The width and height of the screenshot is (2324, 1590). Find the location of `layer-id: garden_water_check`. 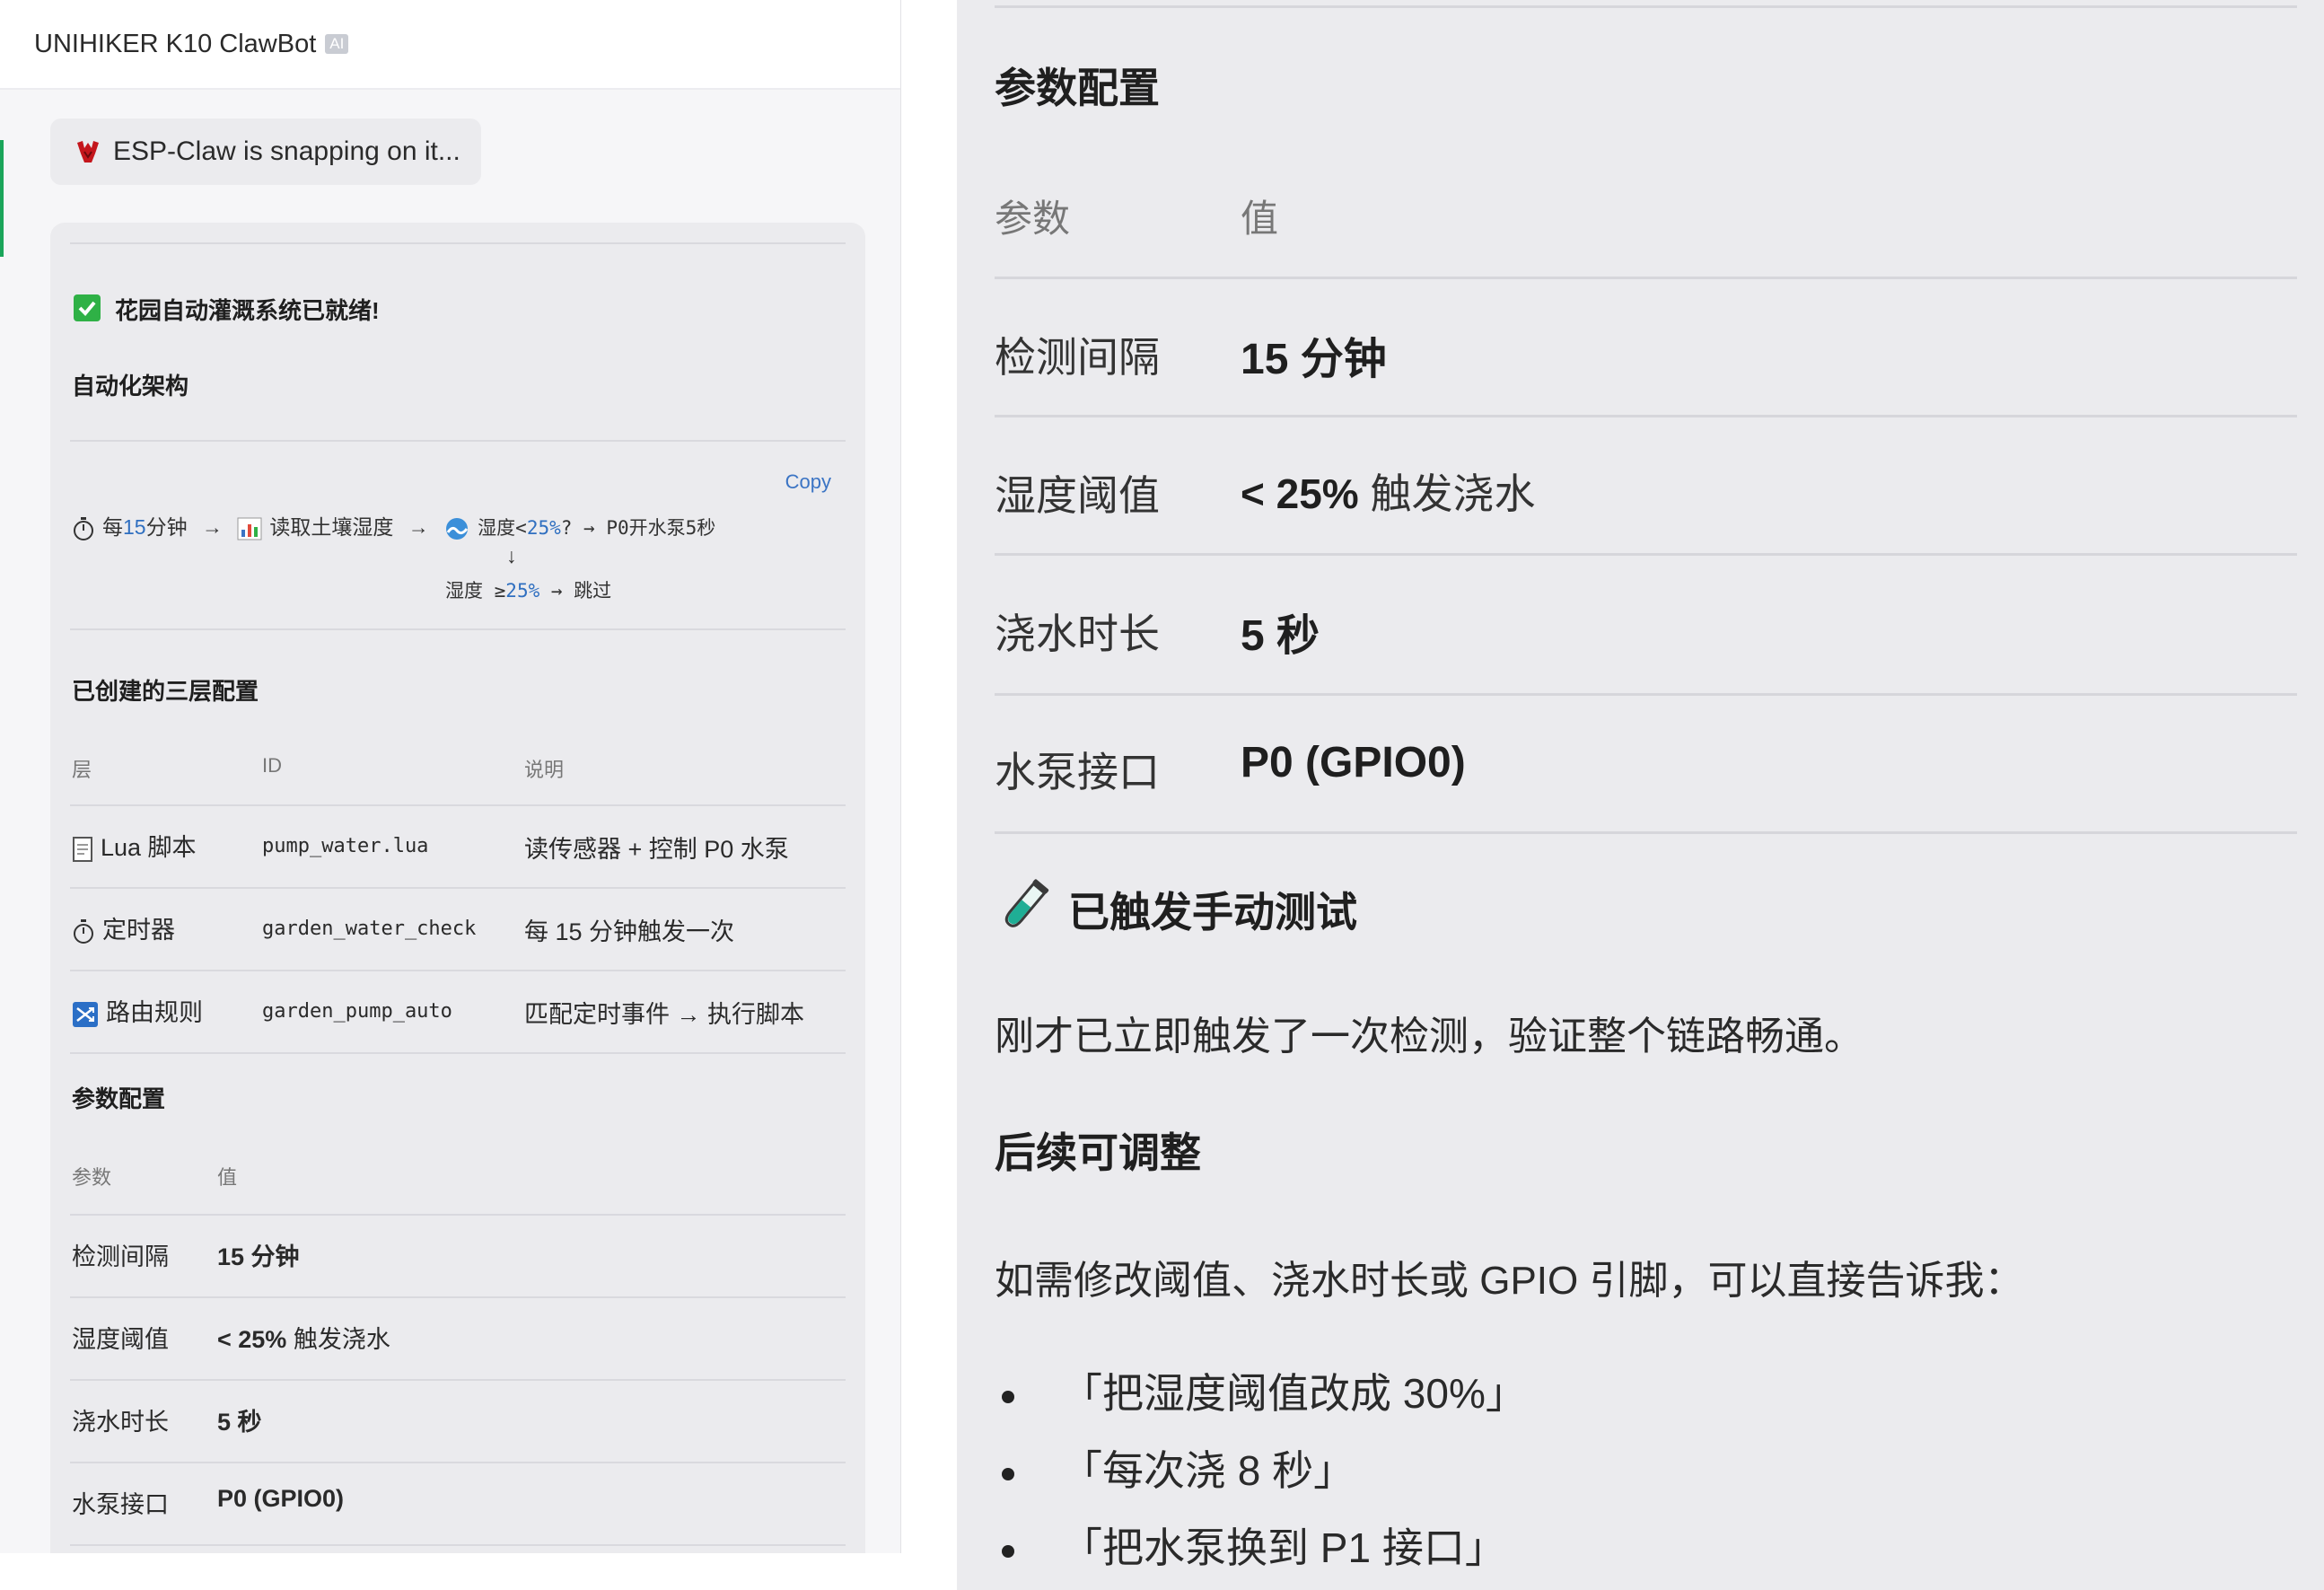

layer-id: garden_water_check is located at coordinates (369, 929).